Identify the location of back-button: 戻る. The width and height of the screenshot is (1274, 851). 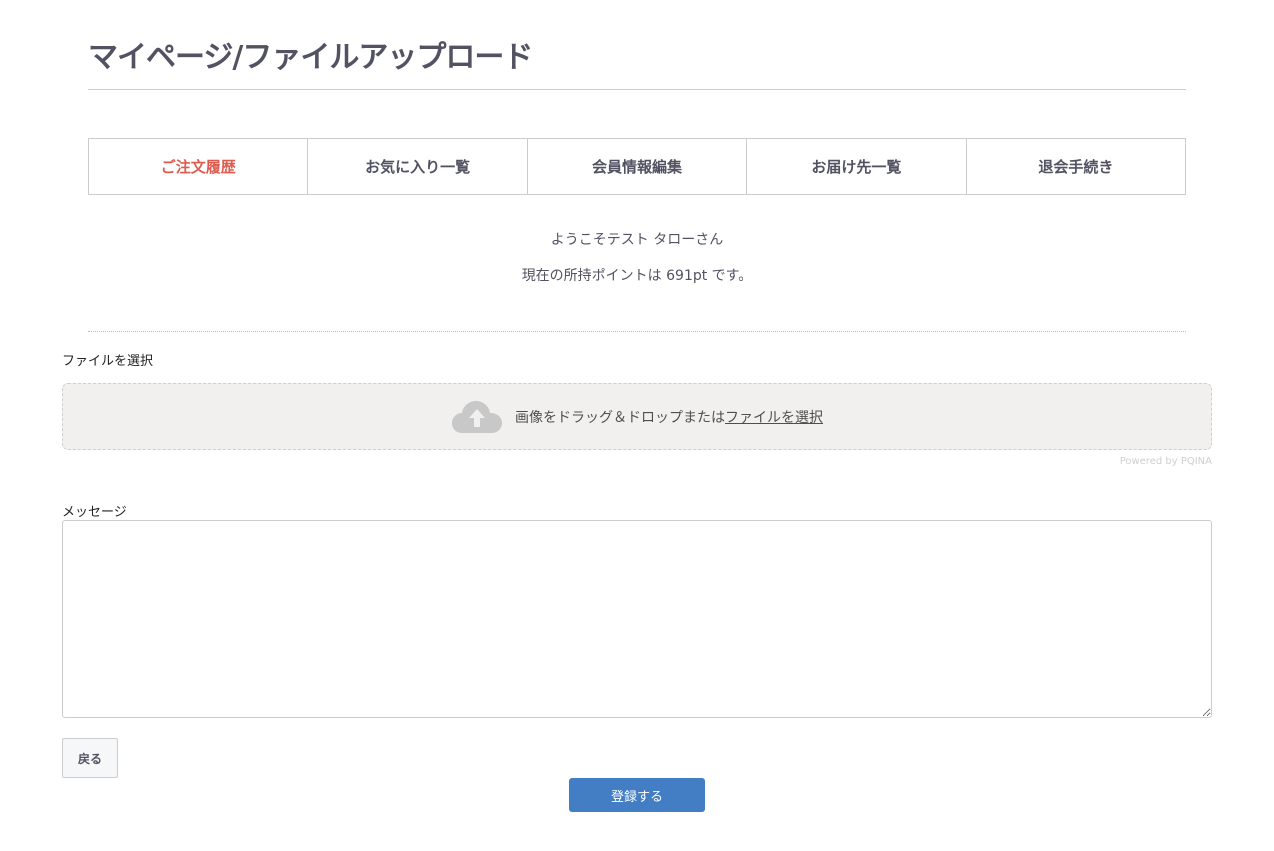
(90, 758).